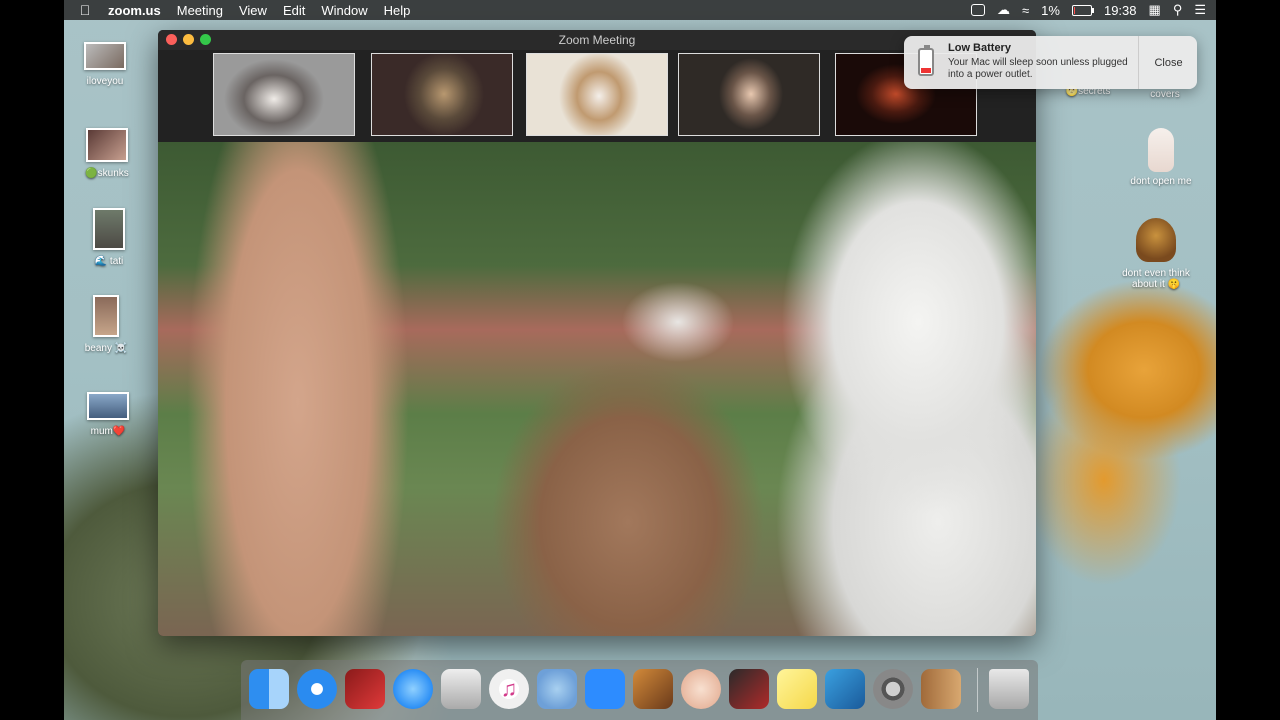  What do you see at coordinates (597, 40) in the screenshot?
I see `window-title: Zoom Meeting` at bounding box center [597, 40].